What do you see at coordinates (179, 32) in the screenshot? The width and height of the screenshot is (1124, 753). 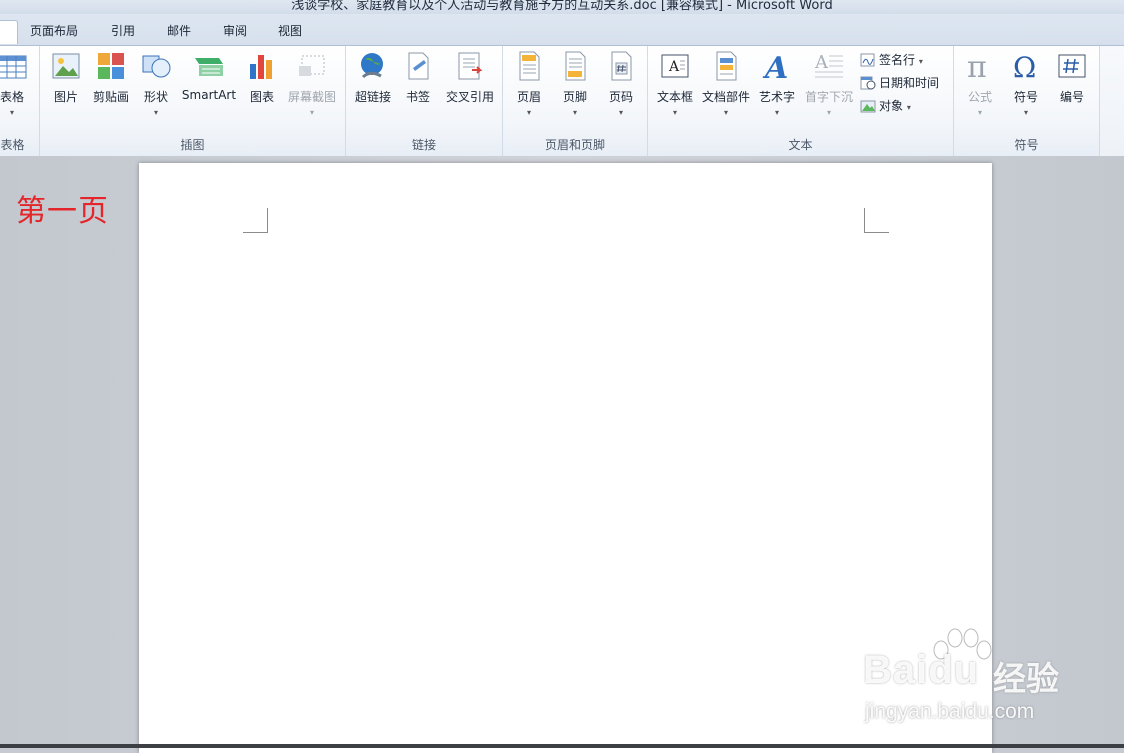 I see `tab-mailings: 邮件` at bounding box center [179, 32].